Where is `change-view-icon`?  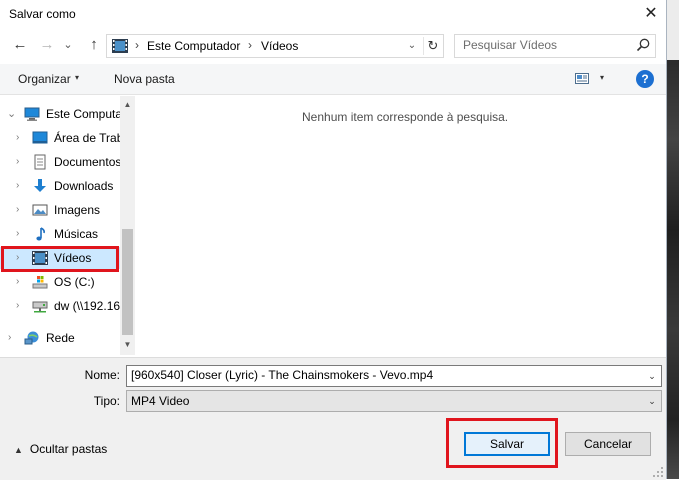 change-view-icon is located at coordinates (582, 78).